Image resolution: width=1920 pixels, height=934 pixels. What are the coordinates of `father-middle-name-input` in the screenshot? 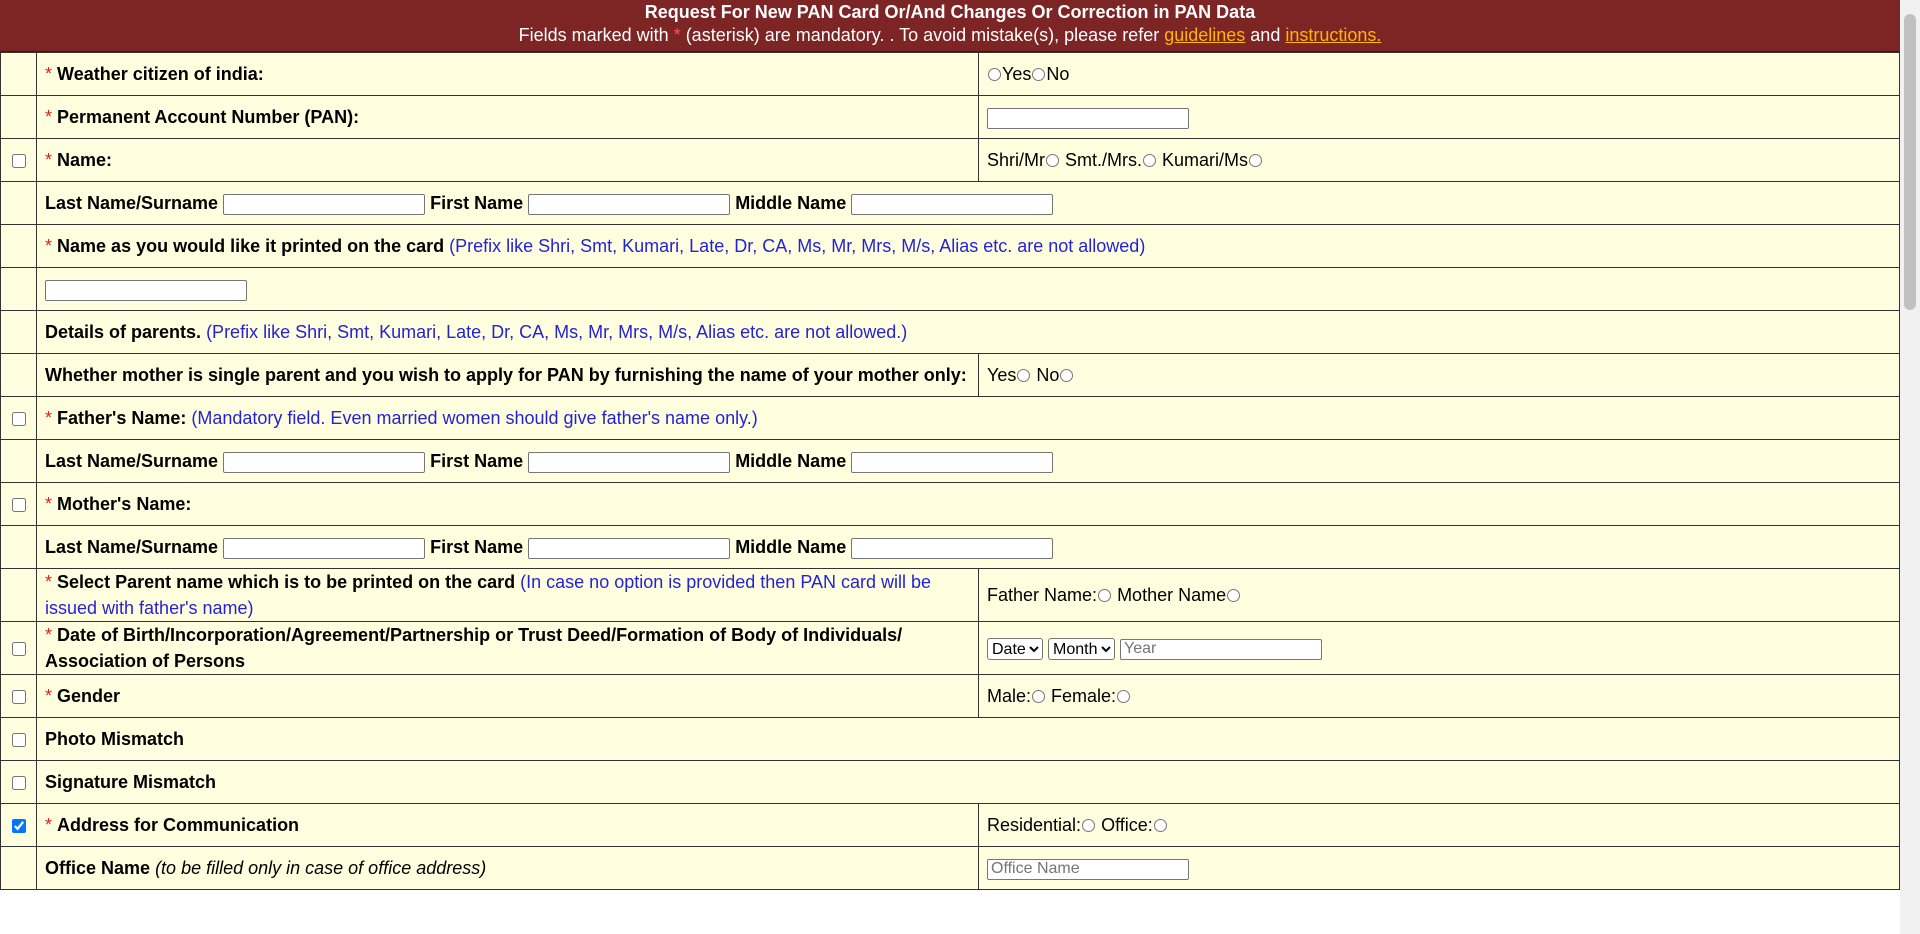 It's located at (952, 462).